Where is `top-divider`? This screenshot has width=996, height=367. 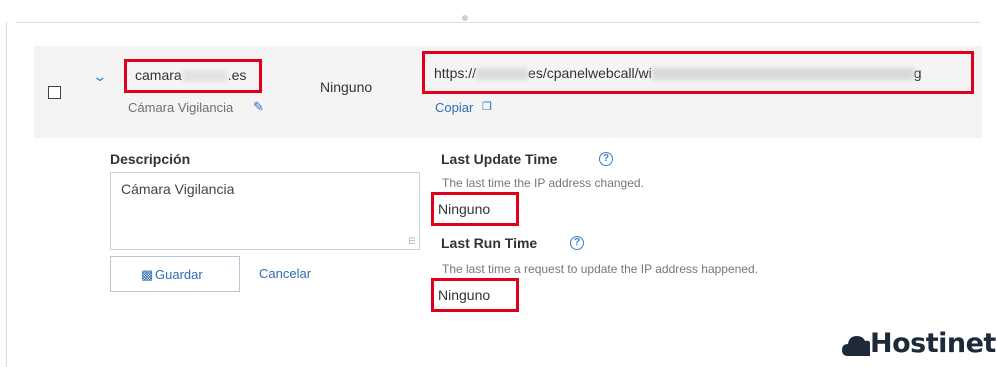
top-divider is located at coordinates (498, 22).